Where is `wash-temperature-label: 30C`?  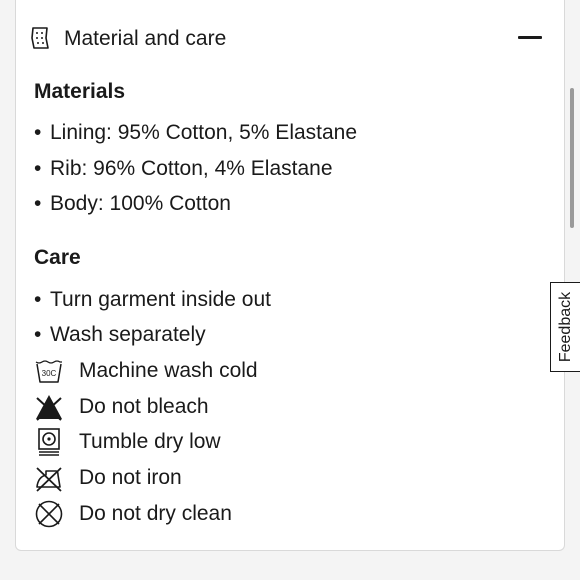 wash-temperature-label: 30C is located at coordinates (49, 373).